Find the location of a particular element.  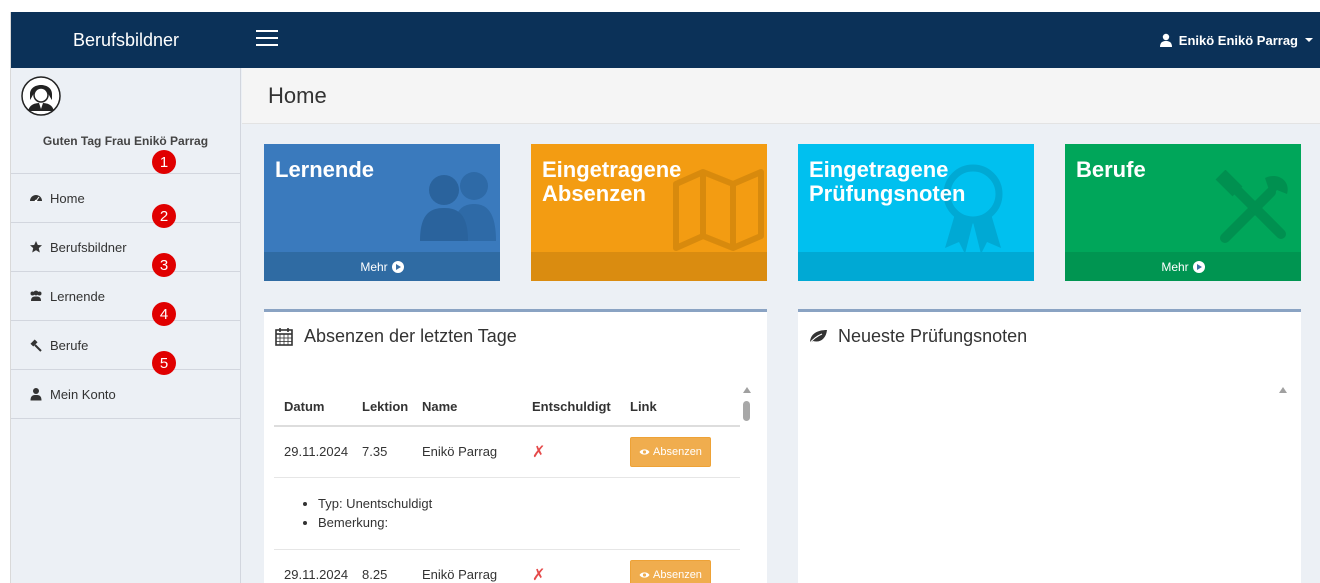

tile-pruefungsnoten: Eingetragene Prüfungsnoten is located at coordinates (916, 212).